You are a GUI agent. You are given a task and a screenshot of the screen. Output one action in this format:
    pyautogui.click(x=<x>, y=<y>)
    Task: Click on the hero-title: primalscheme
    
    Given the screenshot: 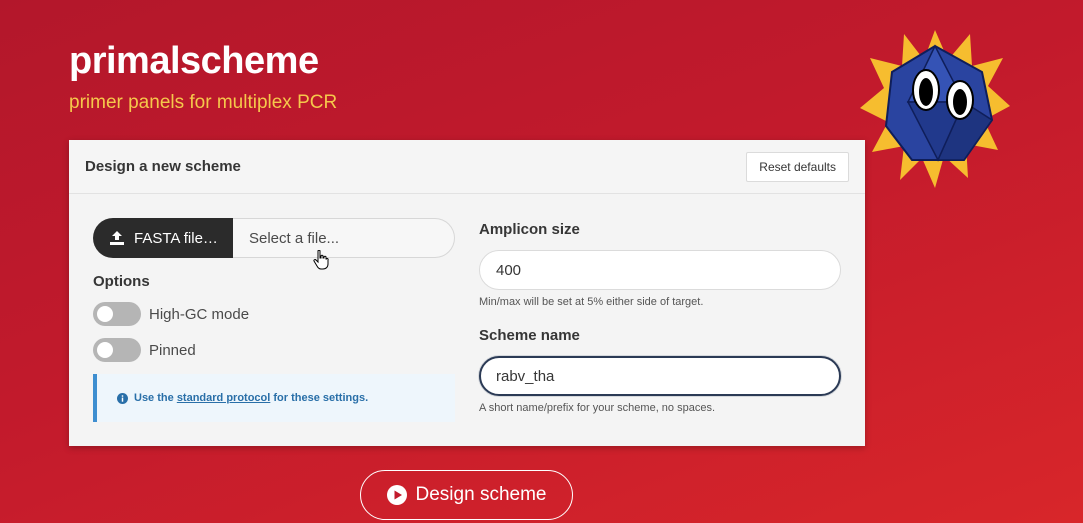 What is the action you would take?
    pyautogui.click(x=194, y=61)
    